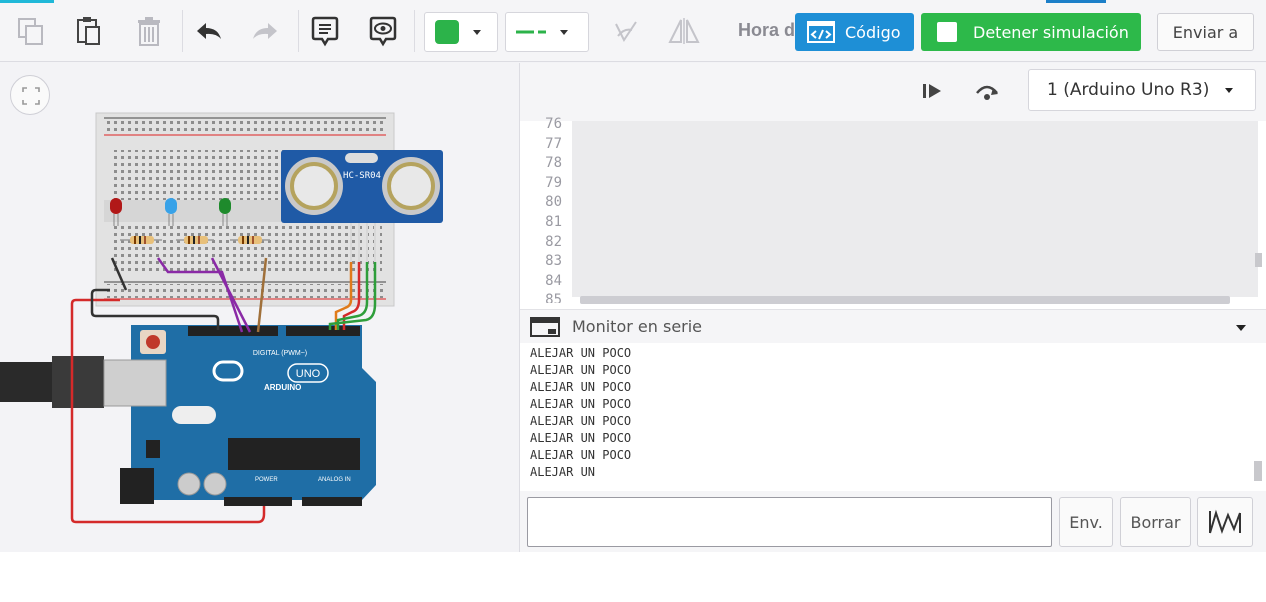  I want to click on paste-icon, so click(89, 31).